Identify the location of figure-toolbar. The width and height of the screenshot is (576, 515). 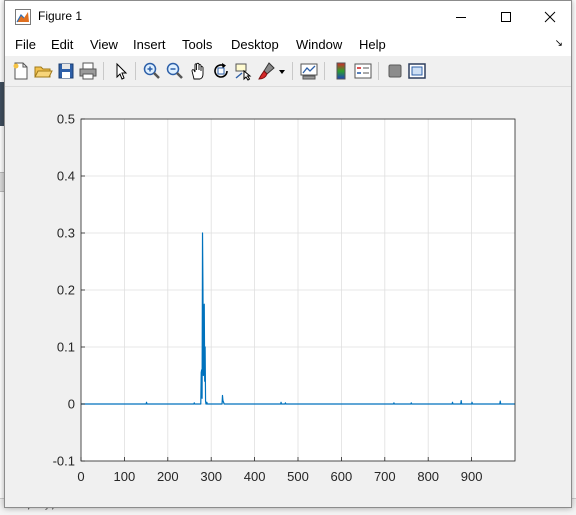
(288, 71).